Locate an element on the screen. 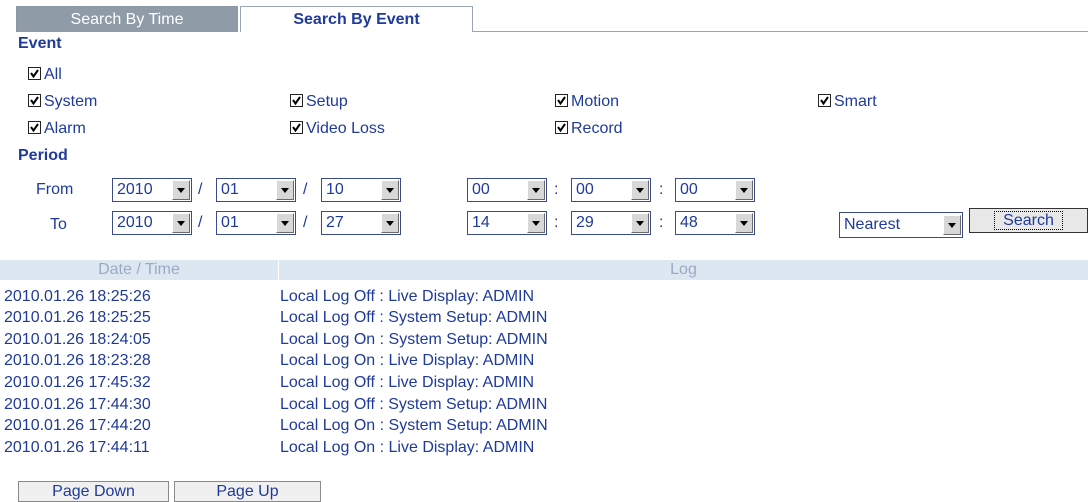 The height and width of the screenshot is (502, 1088). tab-search-by-time: Search By Time is located at coordinates (127, 19).